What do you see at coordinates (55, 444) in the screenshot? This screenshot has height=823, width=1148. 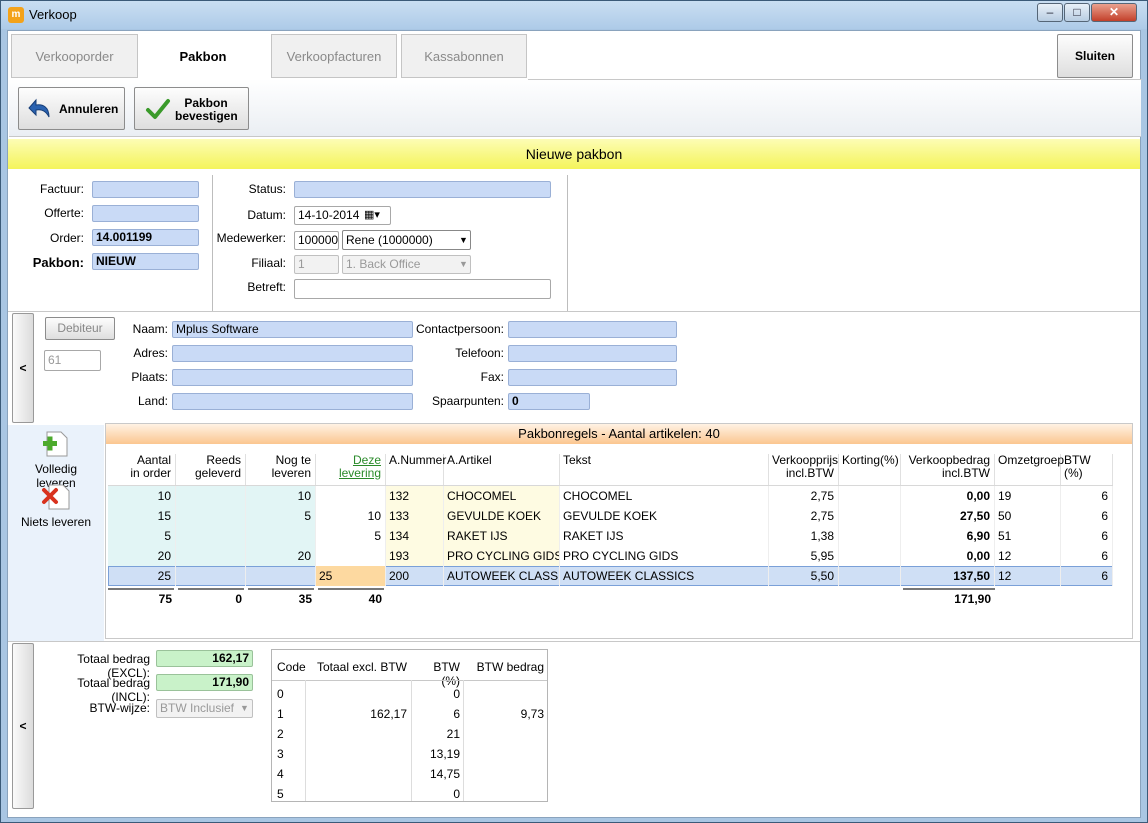 I see `document-add-icon` at bounding box center [55, 444].